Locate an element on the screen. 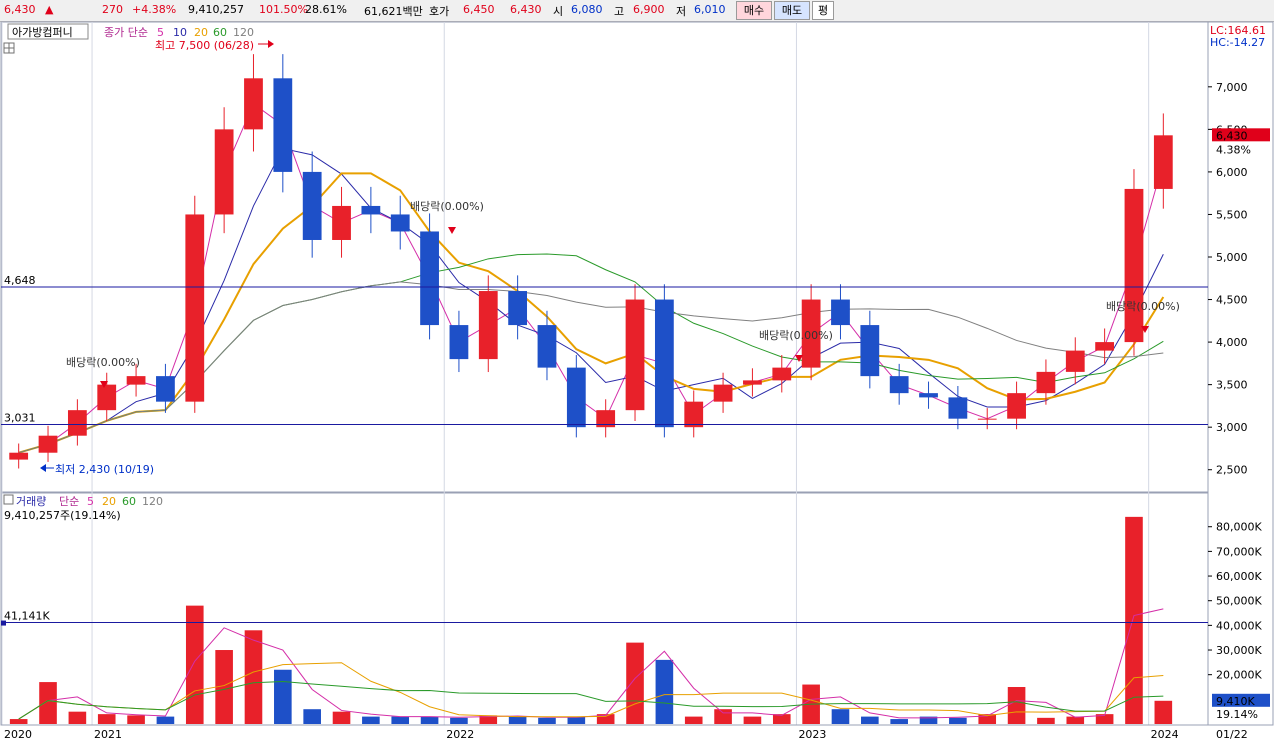 The height and width of the screenshot is (743, 1274). volume-current-value: 9,410,257주(19.14%) is located at coordinates (62, 515).